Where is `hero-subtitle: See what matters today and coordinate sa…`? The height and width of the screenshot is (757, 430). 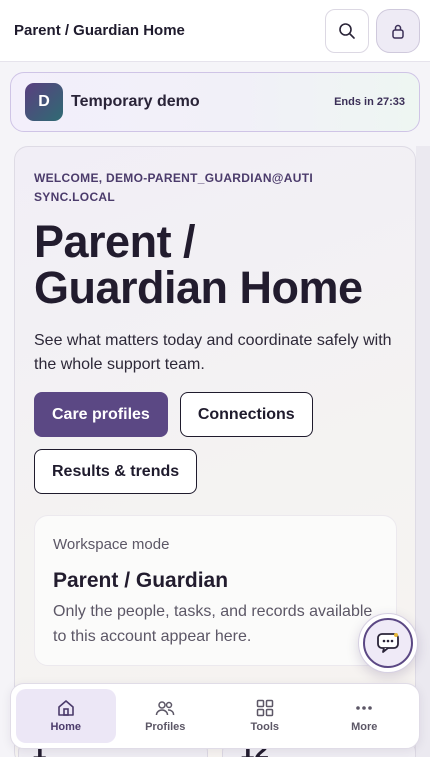 hero-subtitle: See what matters today and coordinate sa… is located at coordinates (213, 352).